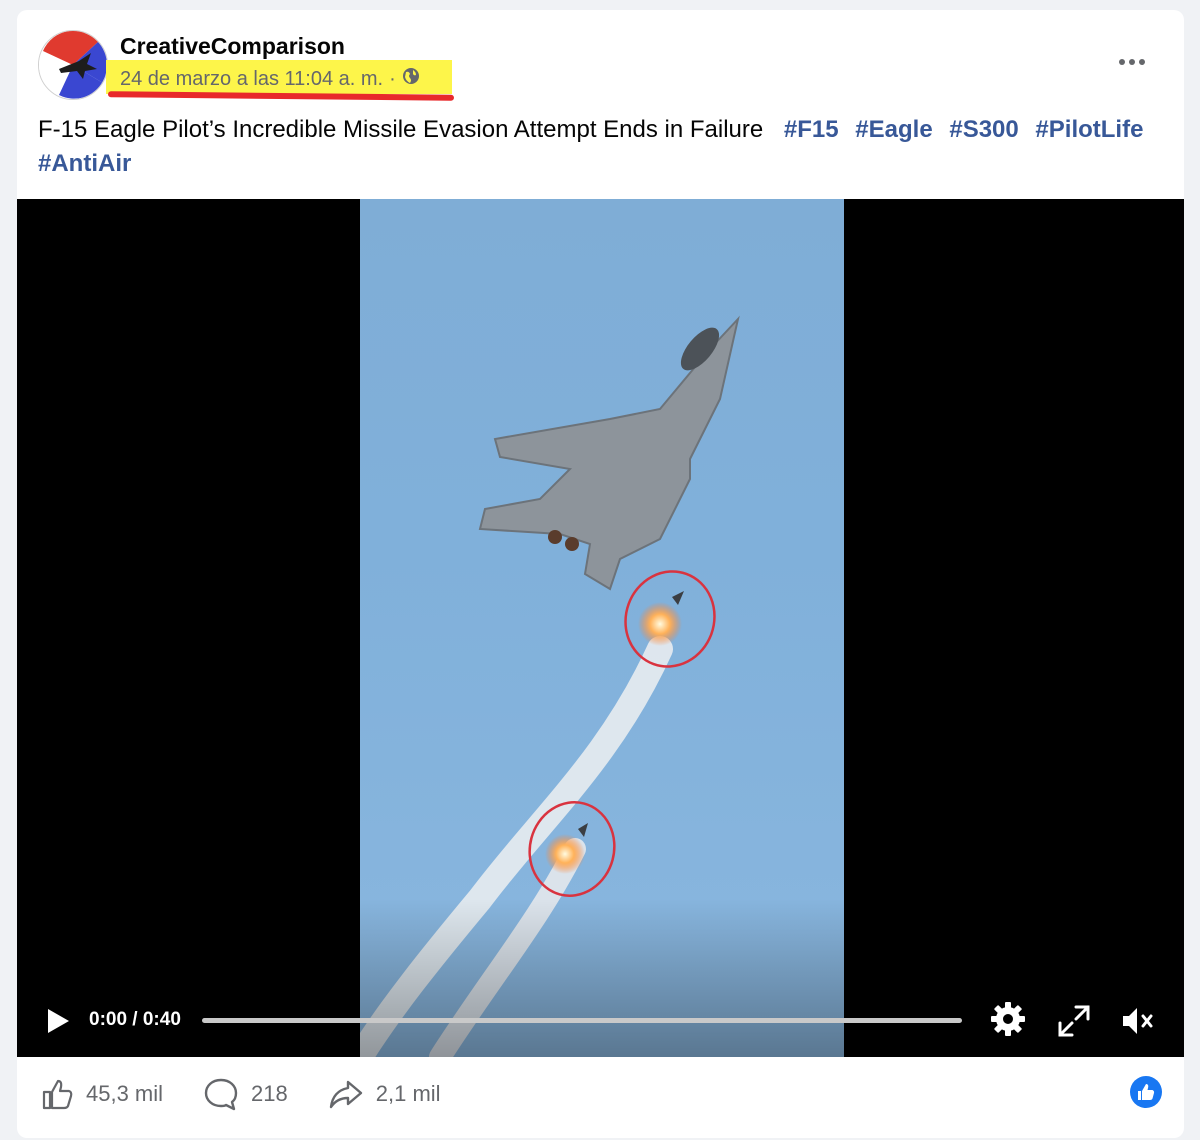 The height and width of the screenshot is (1140, 1200). I want to click on mute-icon, so click(1137, 1021).